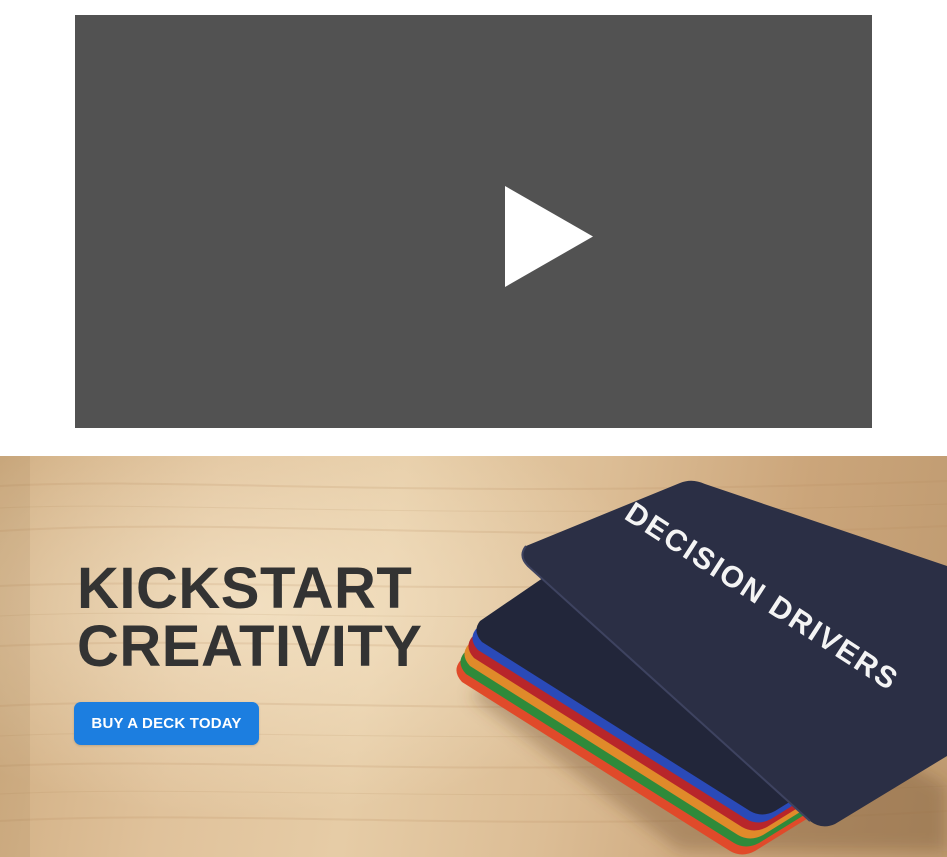  I want to click on hero-title-line-2: CREATIVITY, so click(250, 646).